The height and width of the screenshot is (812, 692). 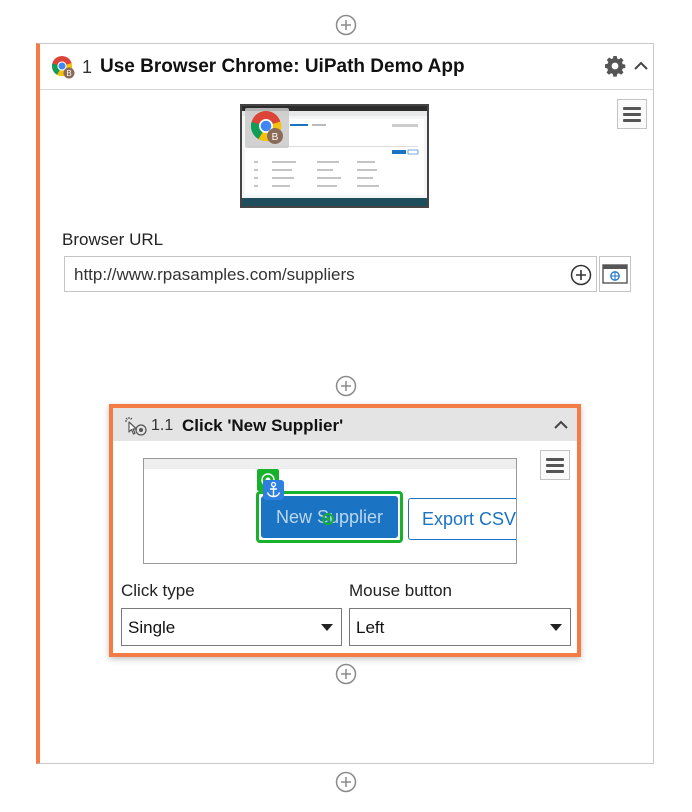 What do you see at coordinates (87, 67) in the screenshot?
I see `step-number: 1` at bounding box center [87, 67].